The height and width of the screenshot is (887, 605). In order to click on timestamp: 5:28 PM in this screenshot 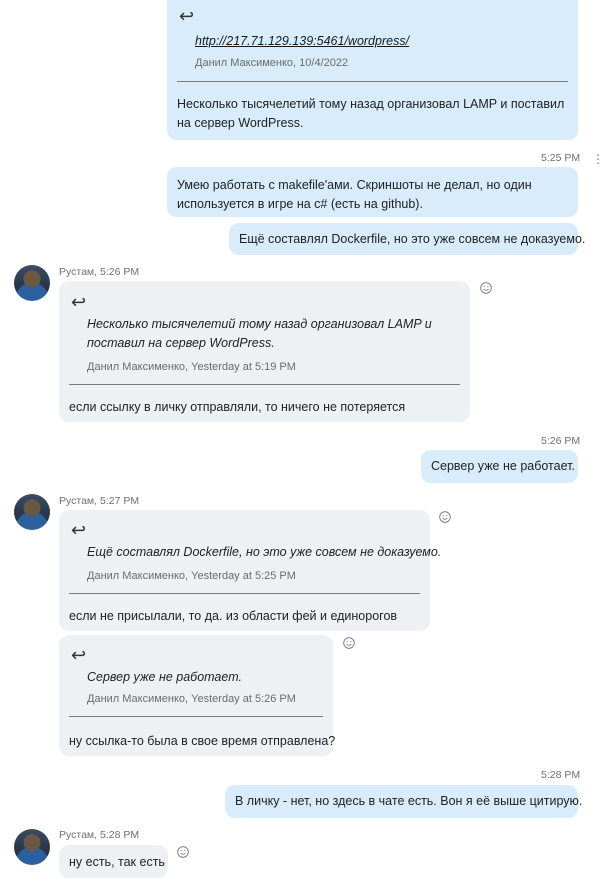, I will do `click(561, 775)`.